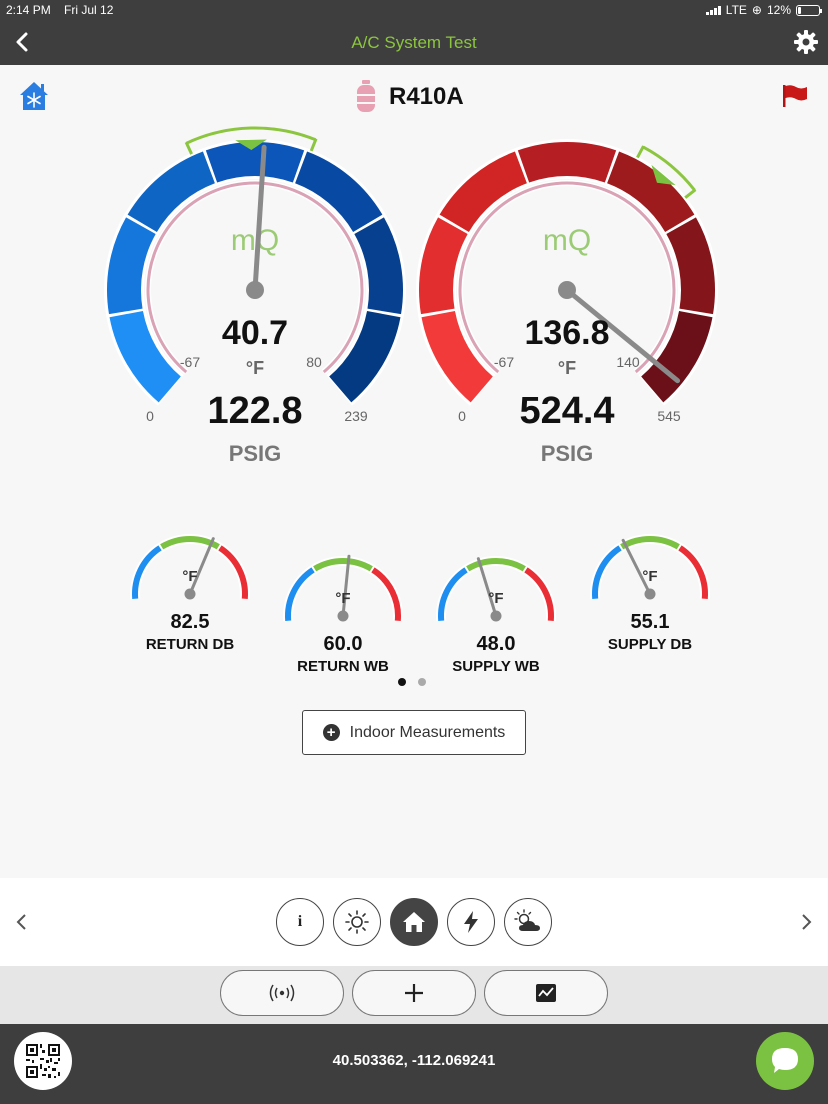 The width and height of the screenshot is (828, 1104). What do you see at coordinates (255, 333) in the screenshot?
I see `low-side-temp: 40.7` at bounding box center [255, 333].